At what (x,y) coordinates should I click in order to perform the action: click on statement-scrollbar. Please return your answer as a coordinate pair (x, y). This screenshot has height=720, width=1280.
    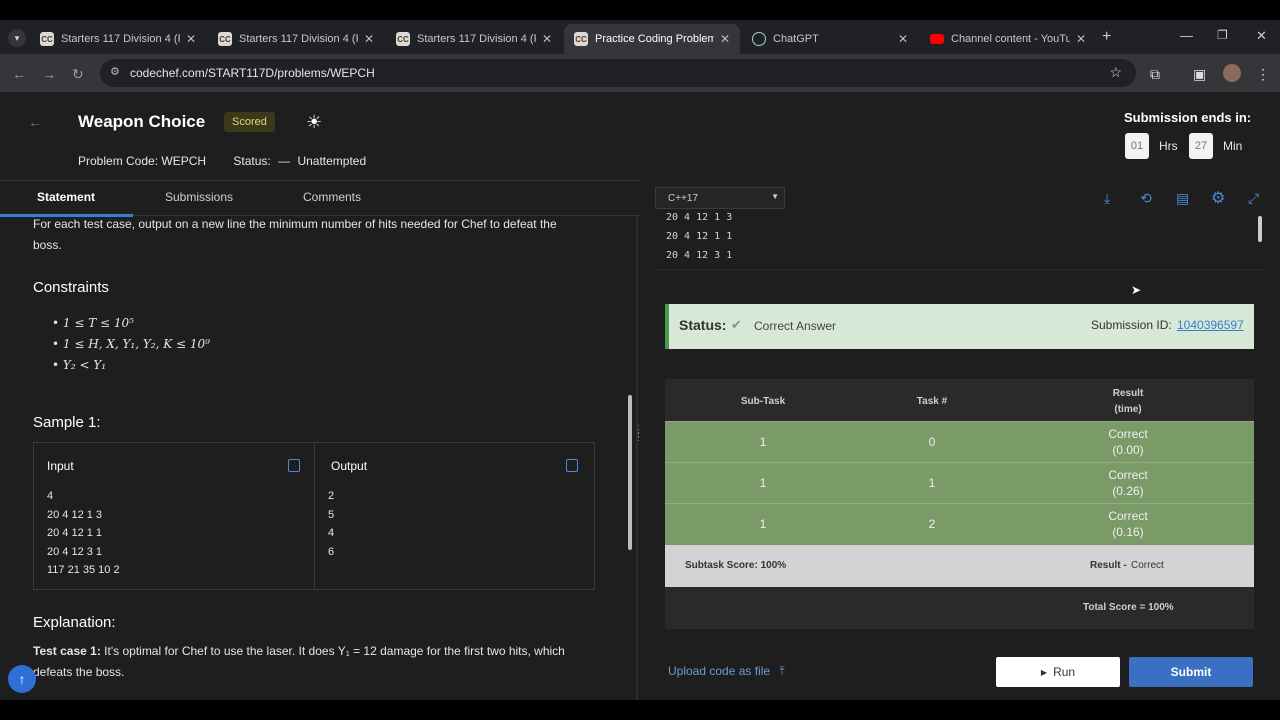
    Looking at the image, I should click on (630, 472).